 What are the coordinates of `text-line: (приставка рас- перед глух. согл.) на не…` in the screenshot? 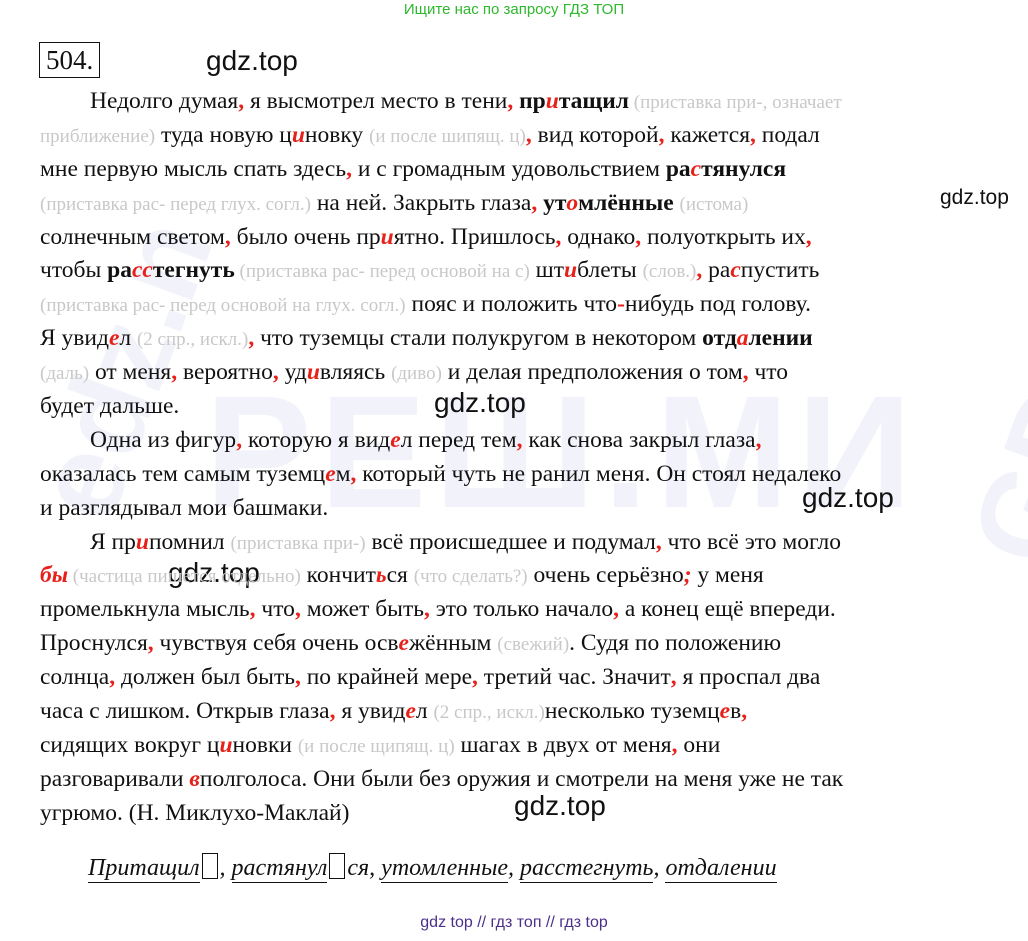 It's located at (532, 204).